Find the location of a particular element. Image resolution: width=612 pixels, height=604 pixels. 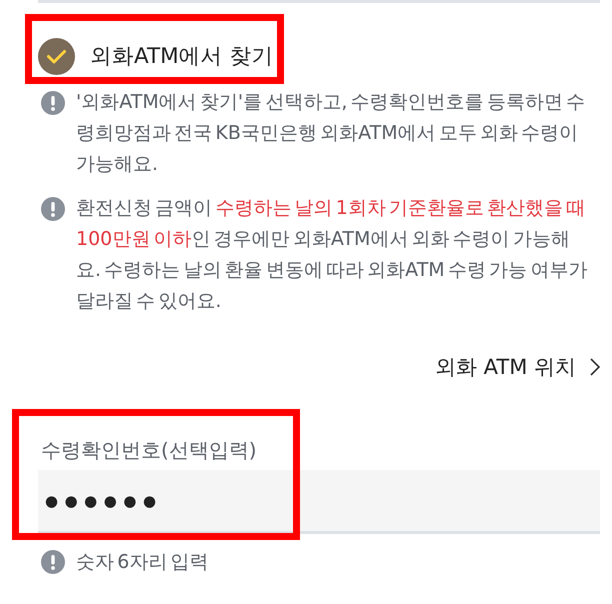

chevron-right-icon is located at coordinates (595, 367).